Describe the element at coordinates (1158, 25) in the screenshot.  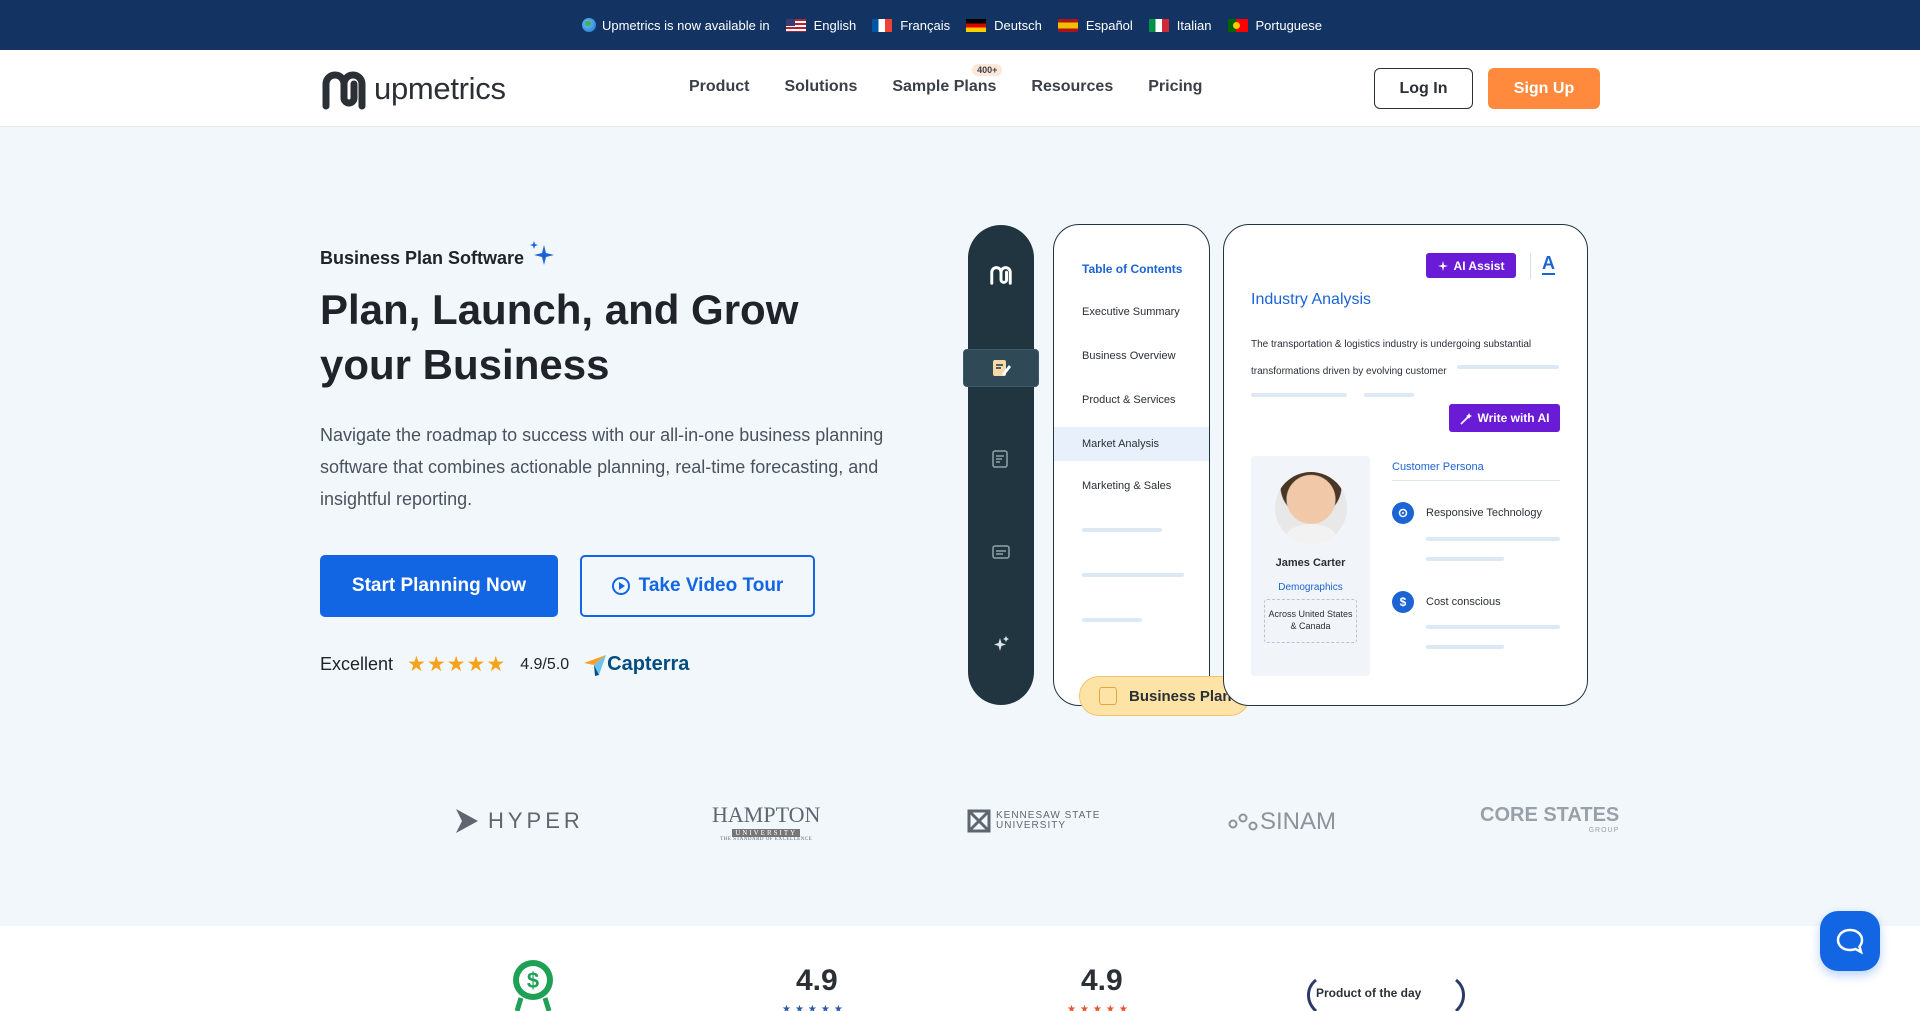
I see `italy-flag-icon` at that location.